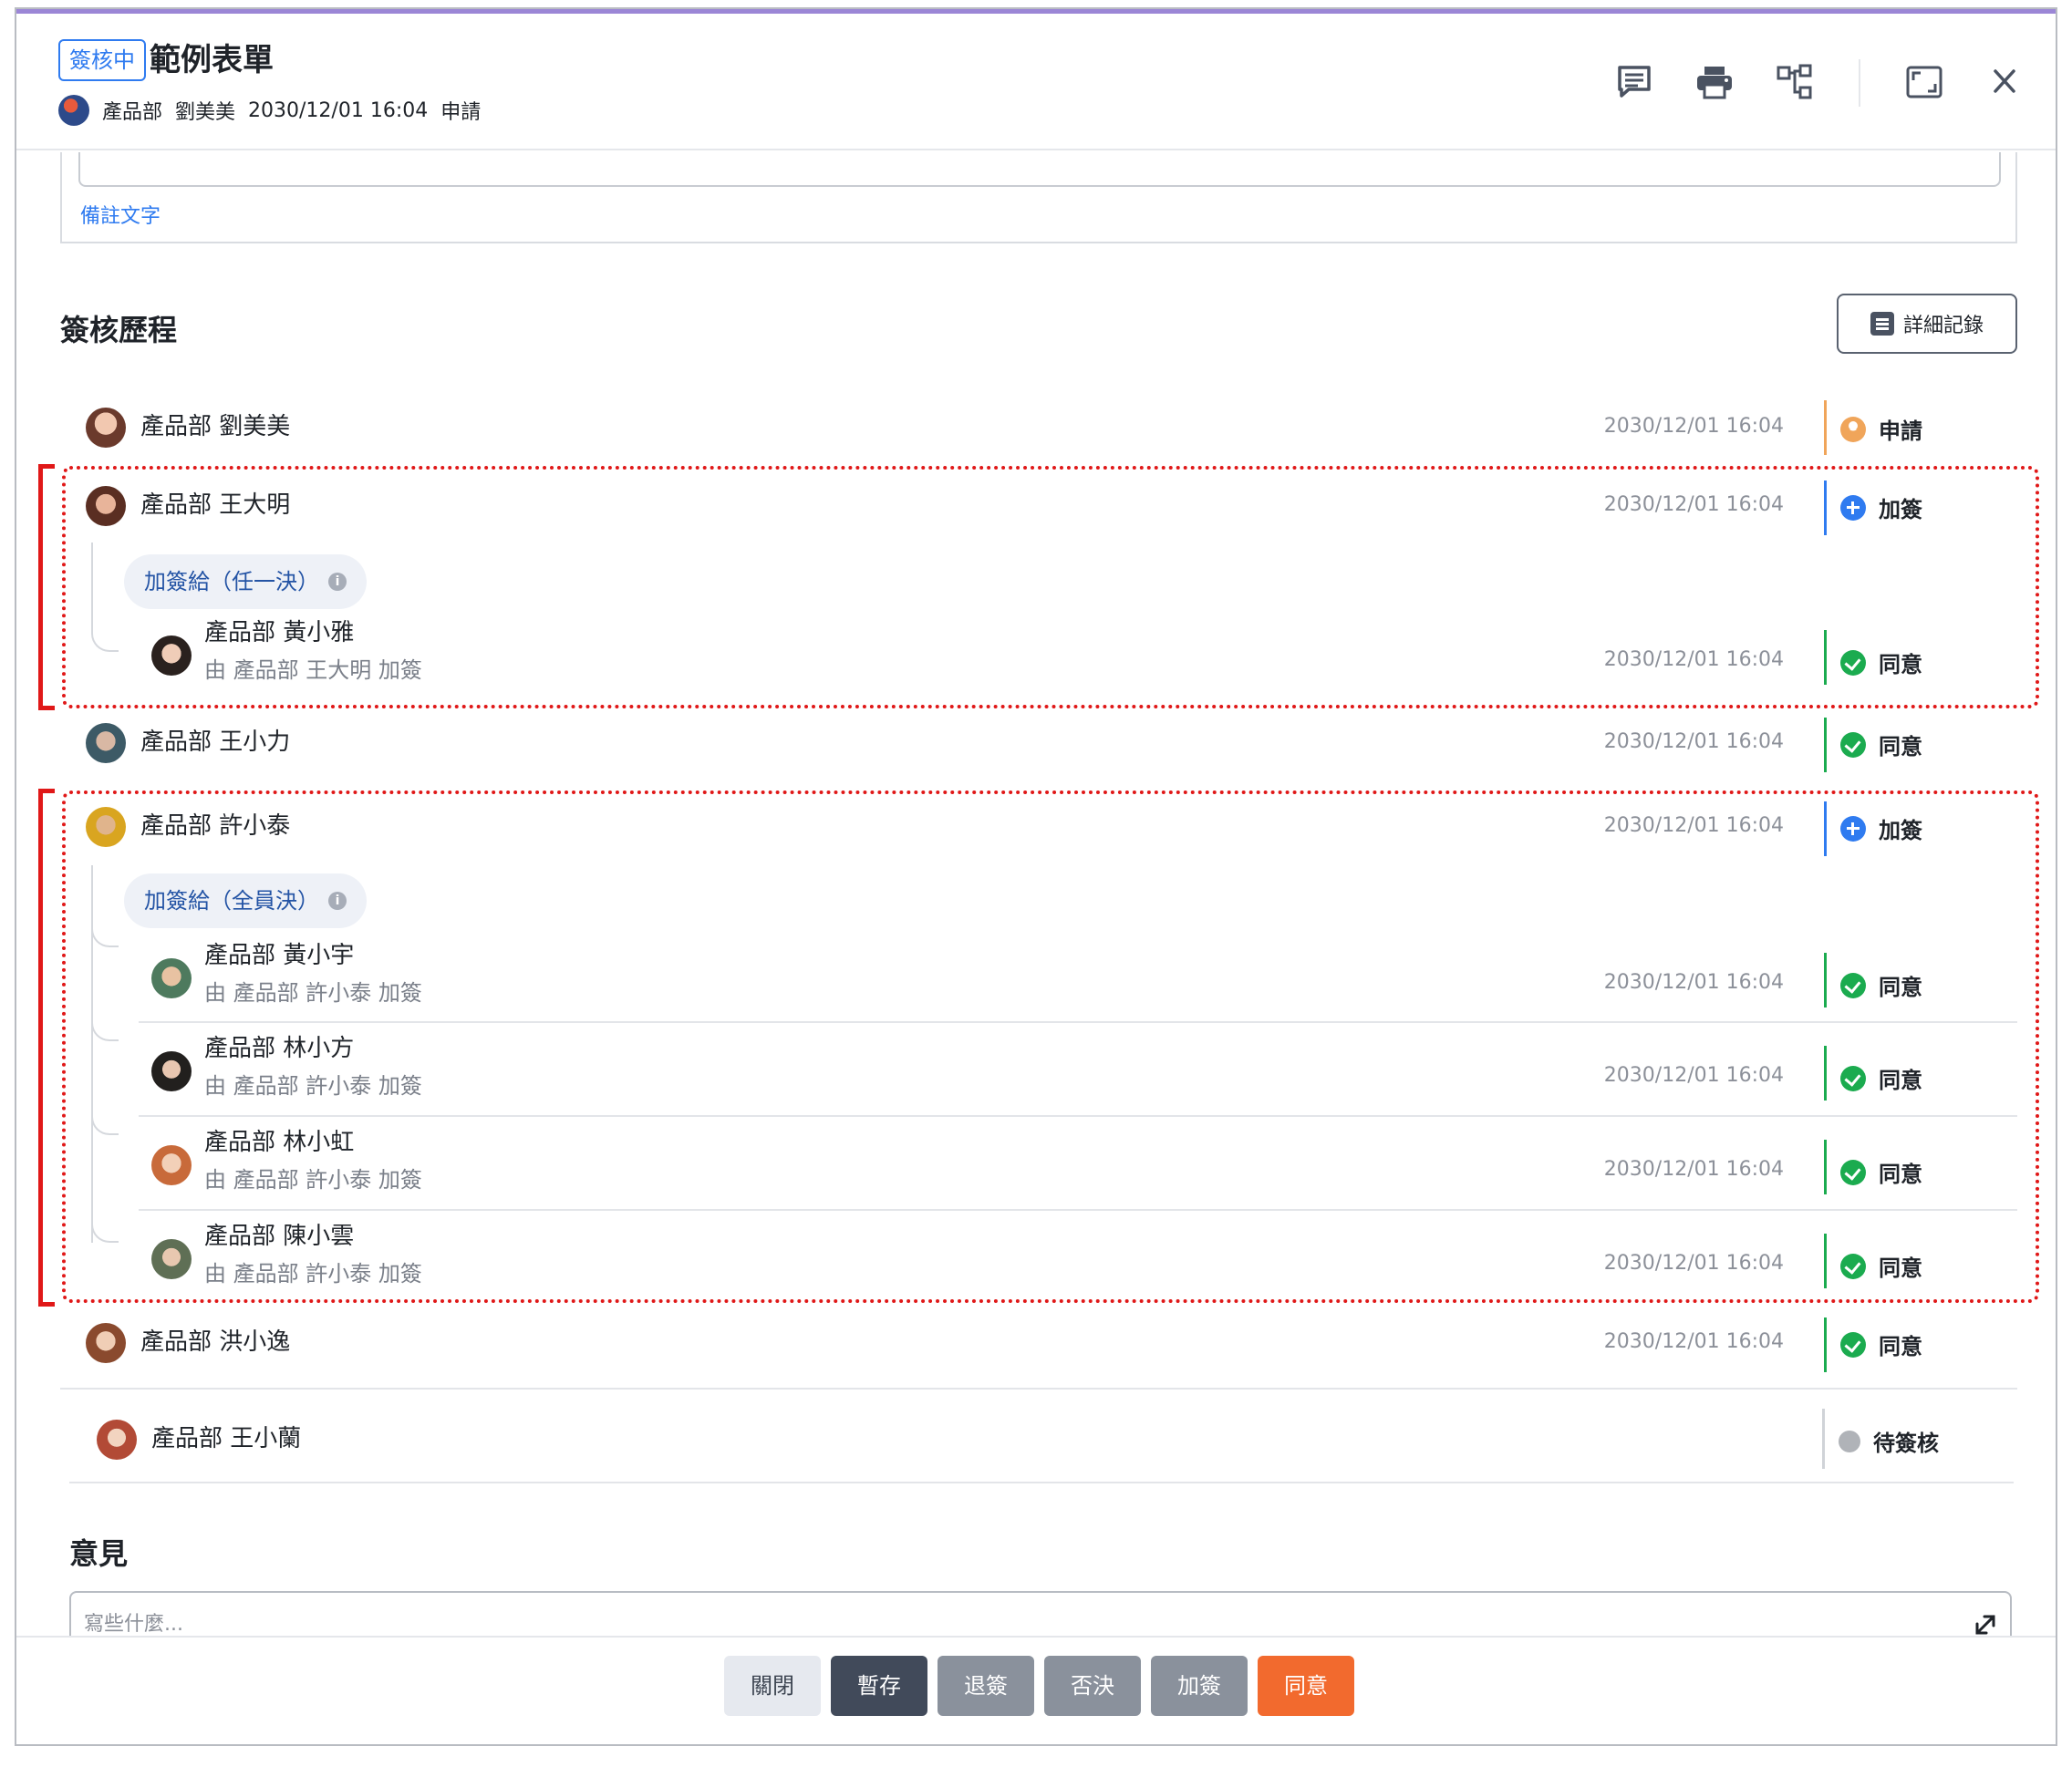 Image resolution: width=2072 pixels, height=1767 pixels. I want to click on add-sign-button: 加簽, so click(1199, 1686).